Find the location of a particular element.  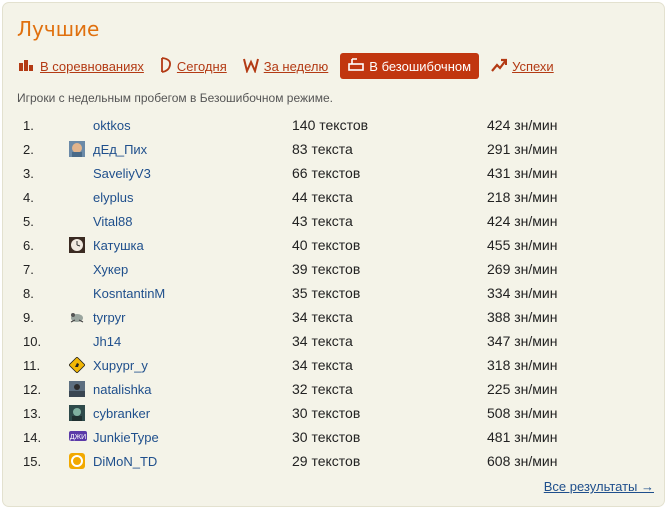

rank: 15. is located at coordinates (32, 461).